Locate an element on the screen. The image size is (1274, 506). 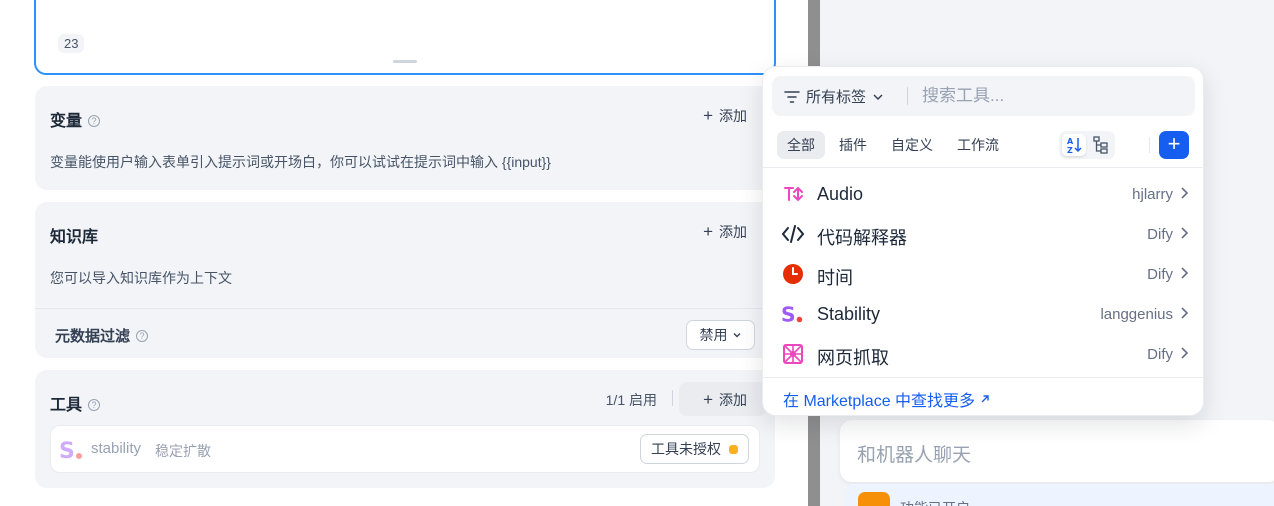
add-knowledge-label: 添加 is located at coordinates (733, 232).